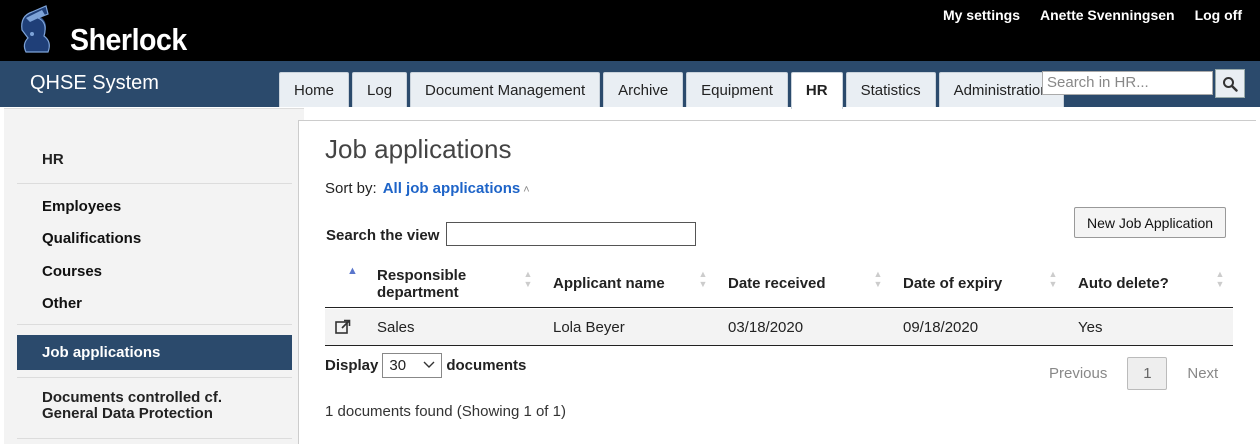 This screenshot has width=1260, height=444. What do you see at coordinates (766, 327) in the screenshot?
I see `cell-date-received: 03/18/2020` at bounding box center [766, 327].